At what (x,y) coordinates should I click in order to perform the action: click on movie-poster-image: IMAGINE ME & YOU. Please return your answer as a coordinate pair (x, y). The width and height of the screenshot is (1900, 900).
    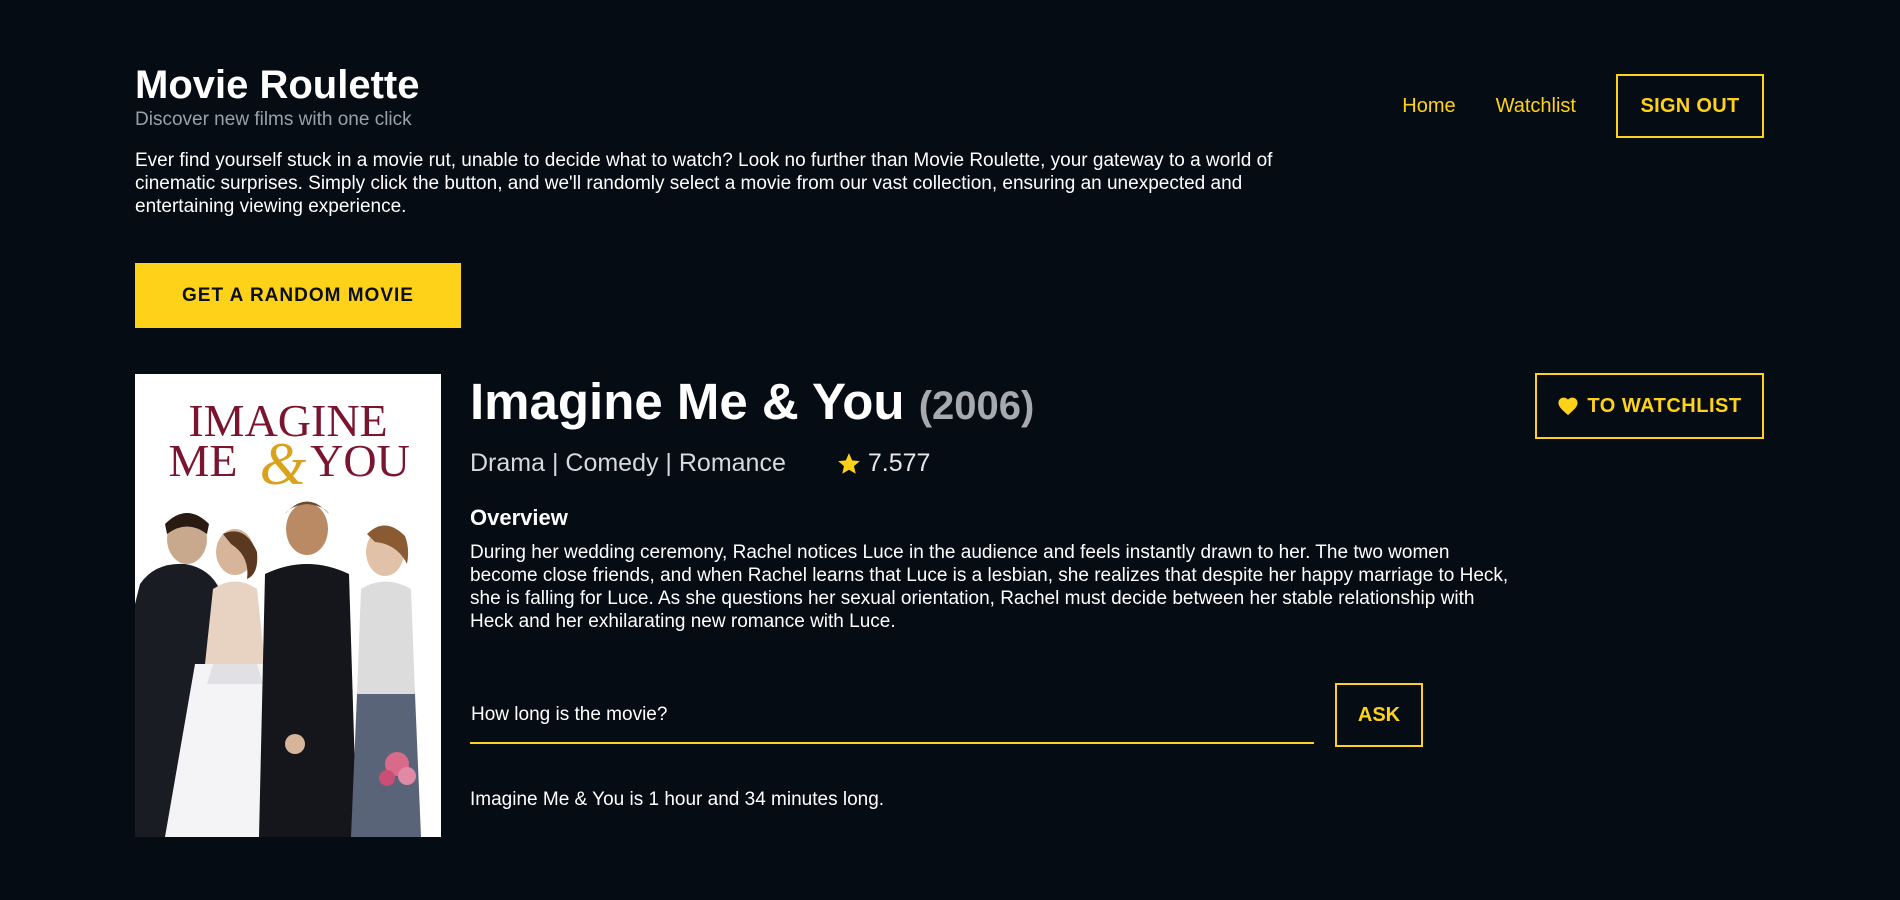
    Looking at the image, I should click on (288, 605).